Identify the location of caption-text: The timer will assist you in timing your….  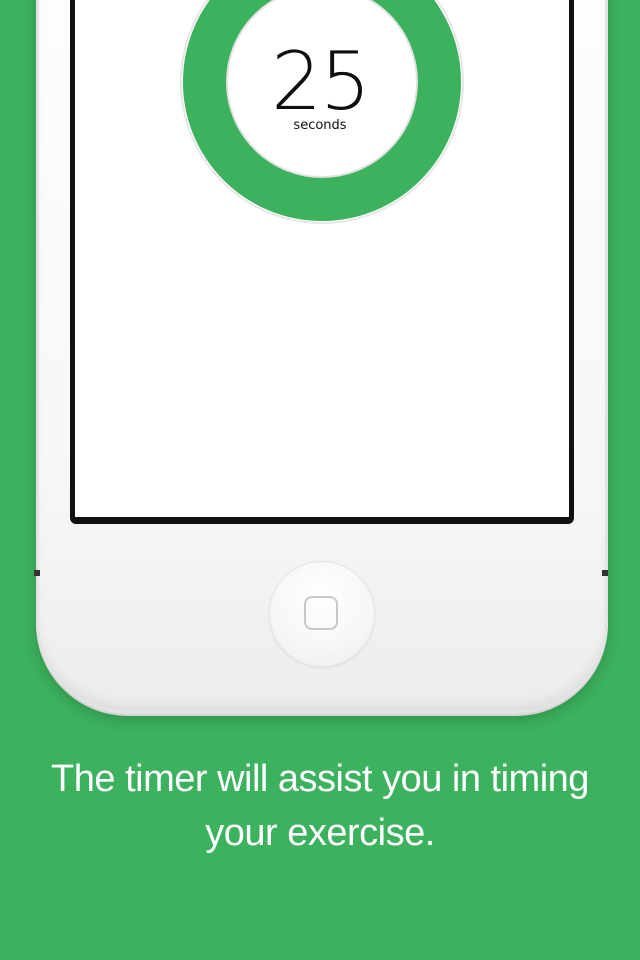
(320, 806).